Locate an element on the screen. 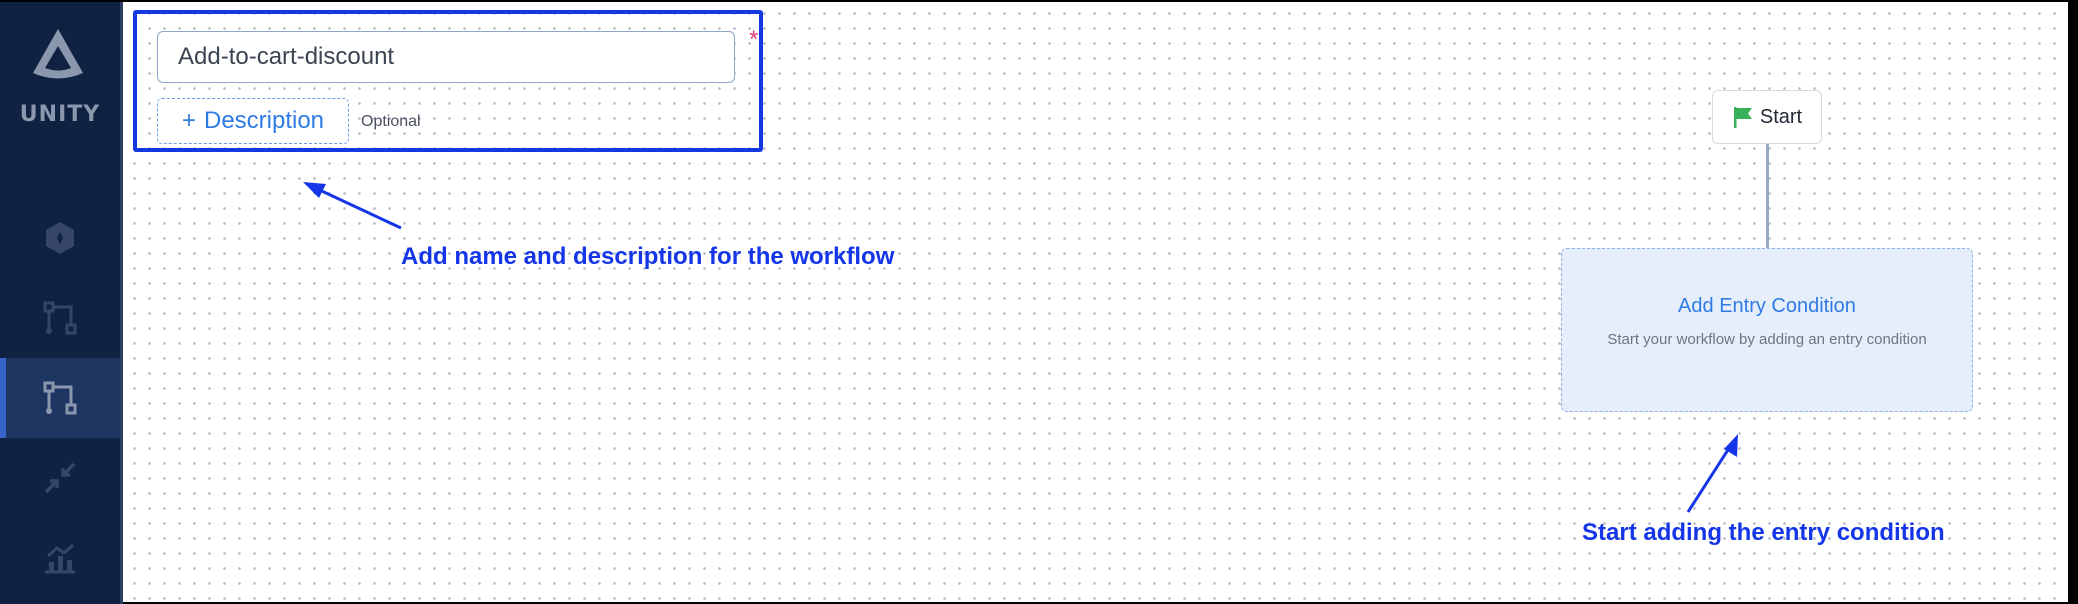 This screenshot has height=604, width=2078. collapse-arrows-icon is located at coordinates (60, 478).